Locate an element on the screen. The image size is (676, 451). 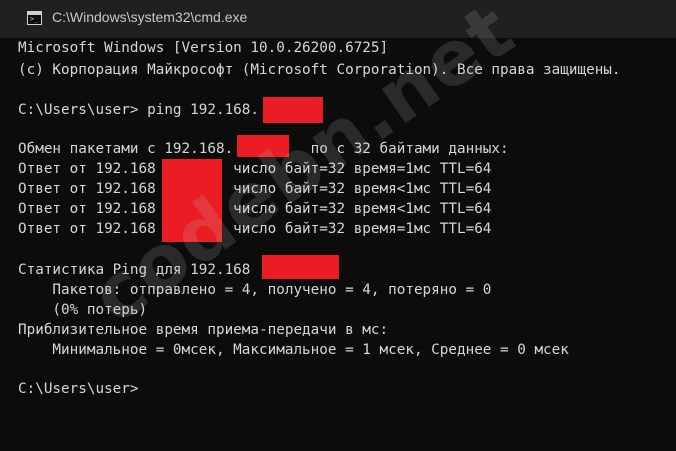
console-line: C:\Users\user> ping 192.168. is located at coordinates (139, 110).